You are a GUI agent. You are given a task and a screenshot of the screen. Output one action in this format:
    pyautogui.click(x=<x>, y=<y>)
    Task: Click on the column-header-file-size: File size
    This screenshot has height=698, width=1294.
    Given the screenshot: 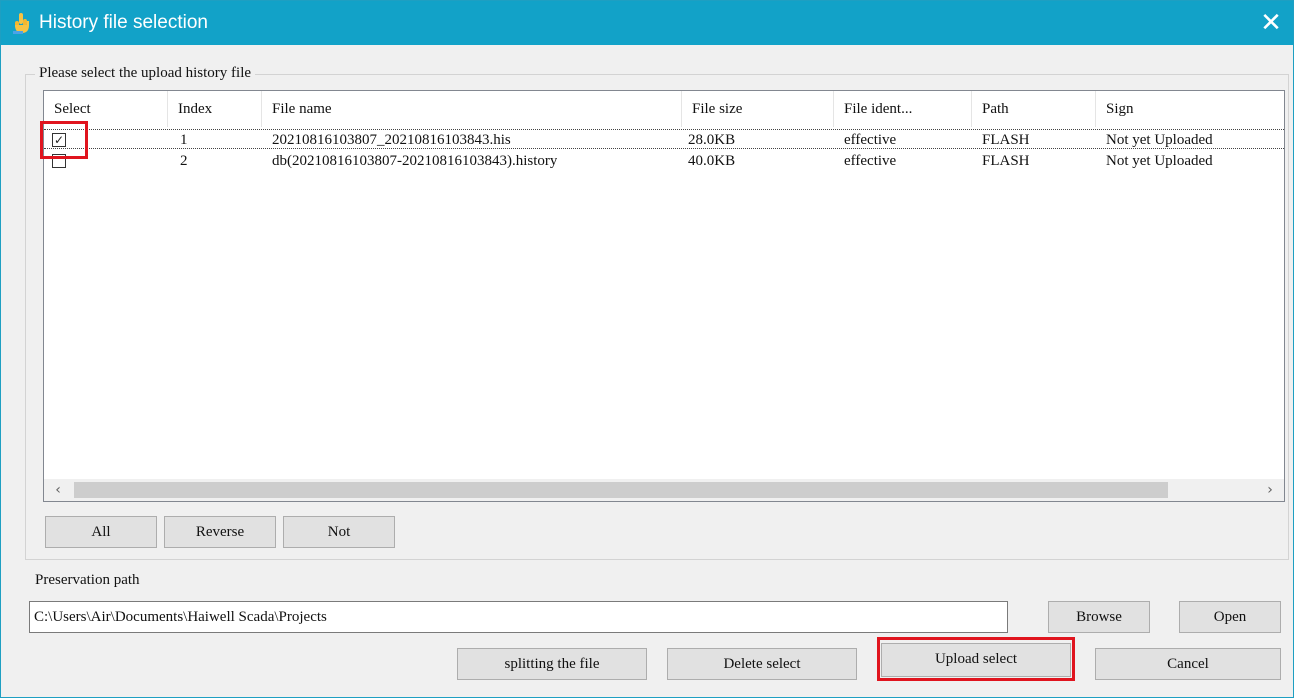 What is the action you would take?
    pyautogui.click(x=758, y=109)
    